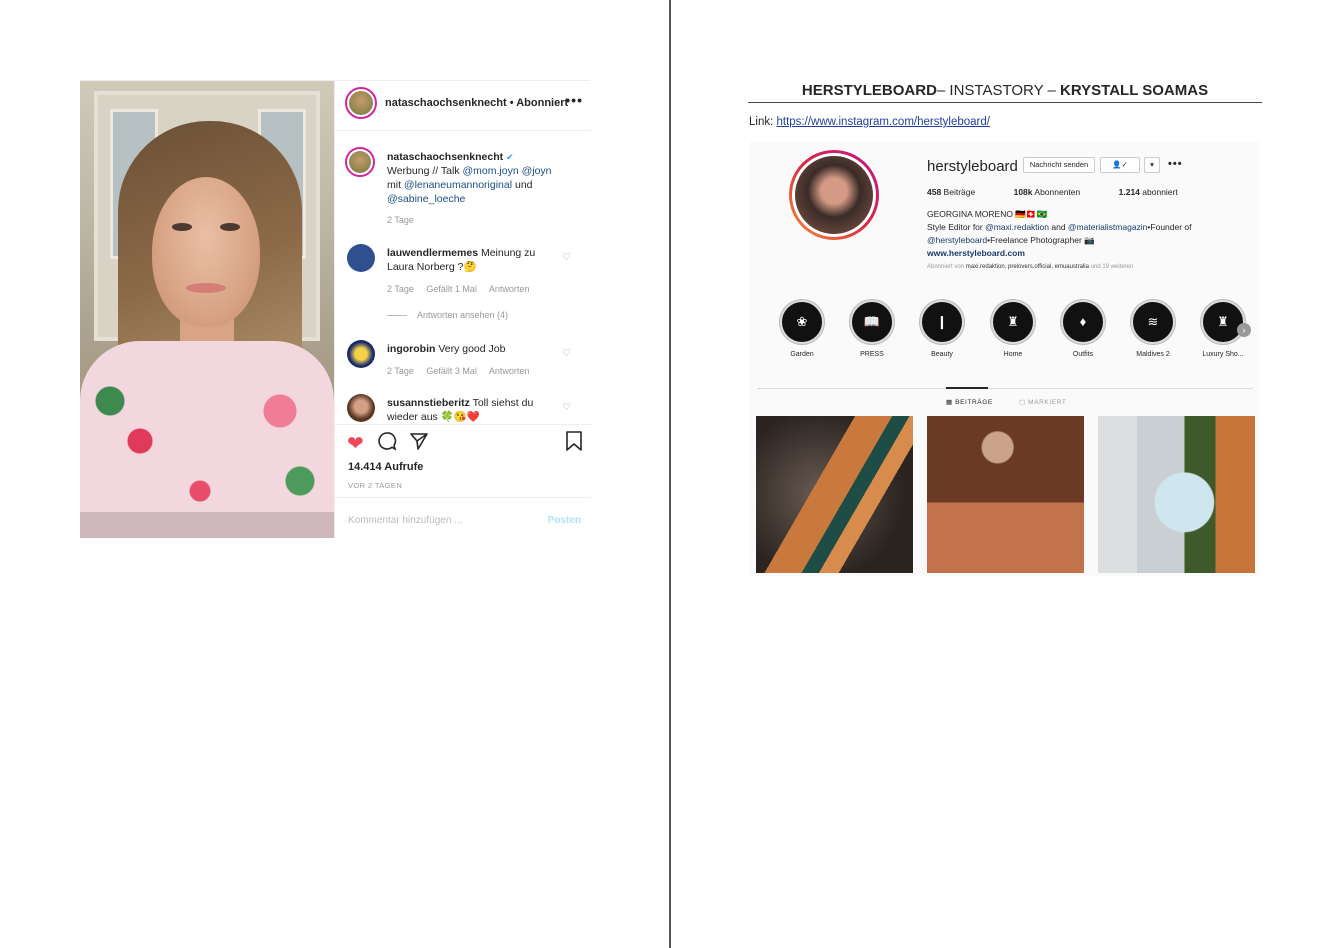 The height and width of the screenshot is (948, 1340). I want to click on posts-count: 458 Beiträge, so click(951, 192).